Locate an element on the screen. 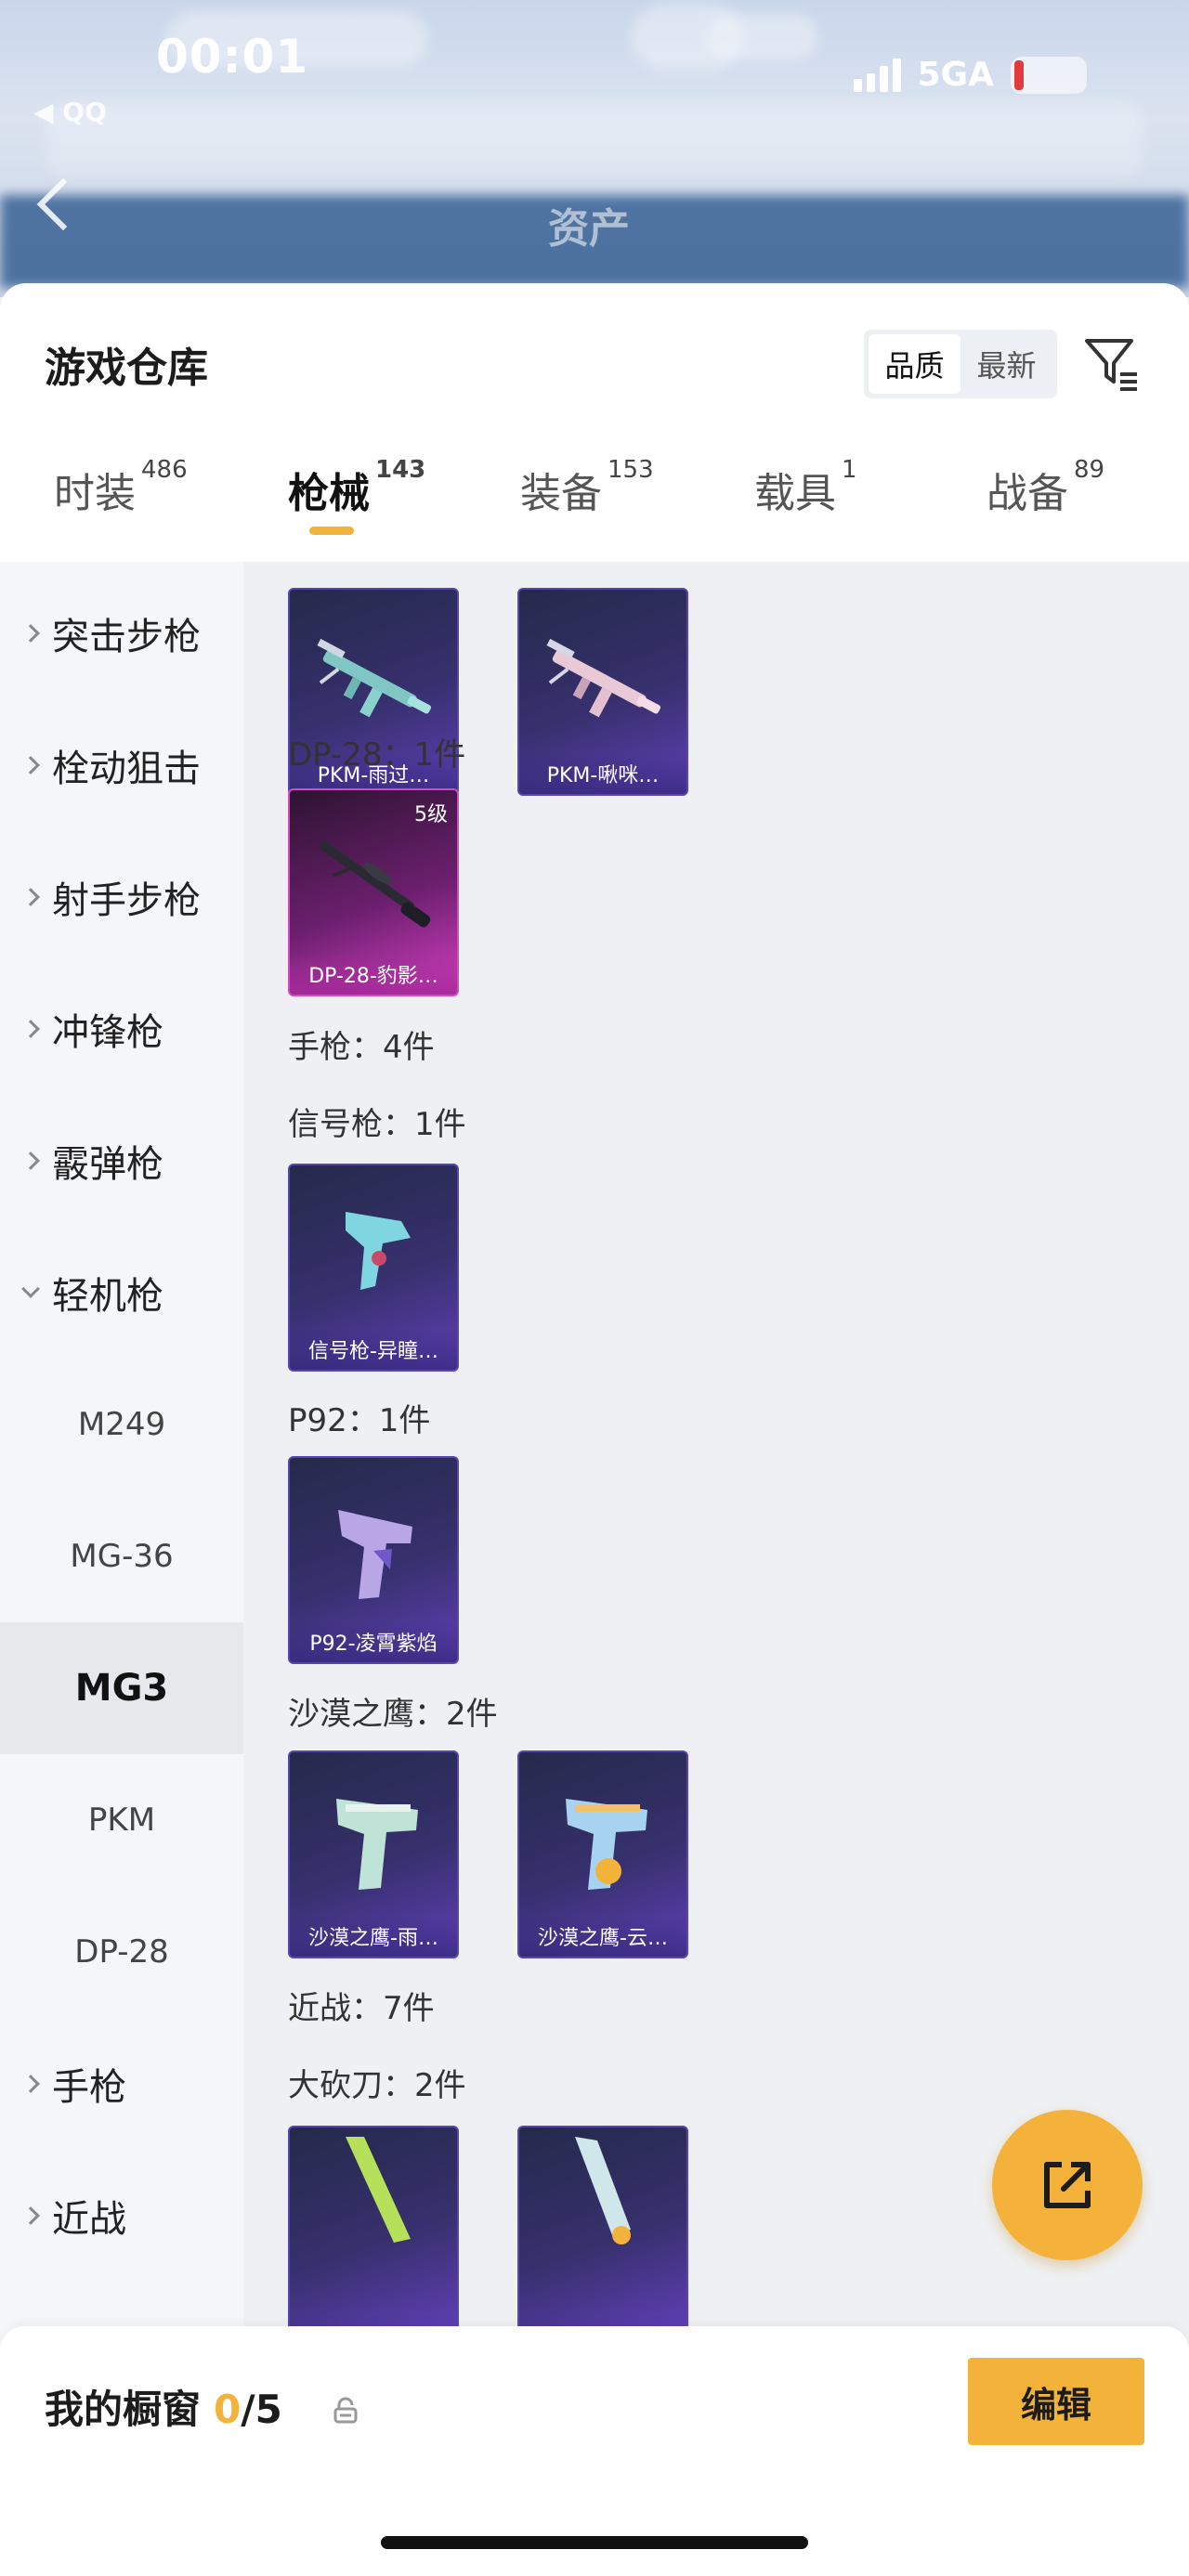 The width and height of the screenshot is (1189, 2576). page-title: 资产 is located at coordinates (589, 229).